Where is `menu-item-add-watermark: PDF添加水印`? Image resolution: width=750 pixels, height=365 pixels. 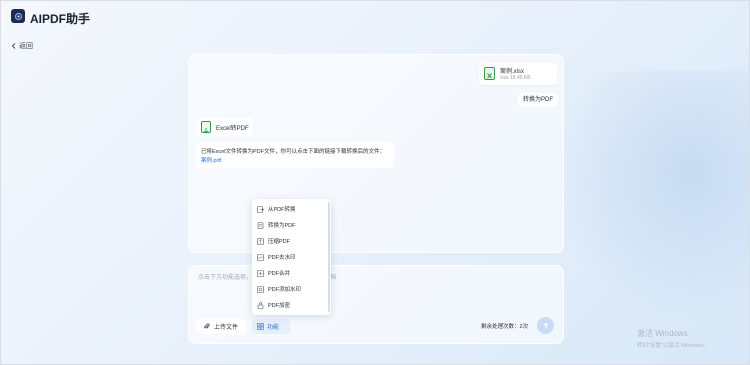 menu-item-add-watermark: PDF添加水印 is located at coordinates (291, 289).